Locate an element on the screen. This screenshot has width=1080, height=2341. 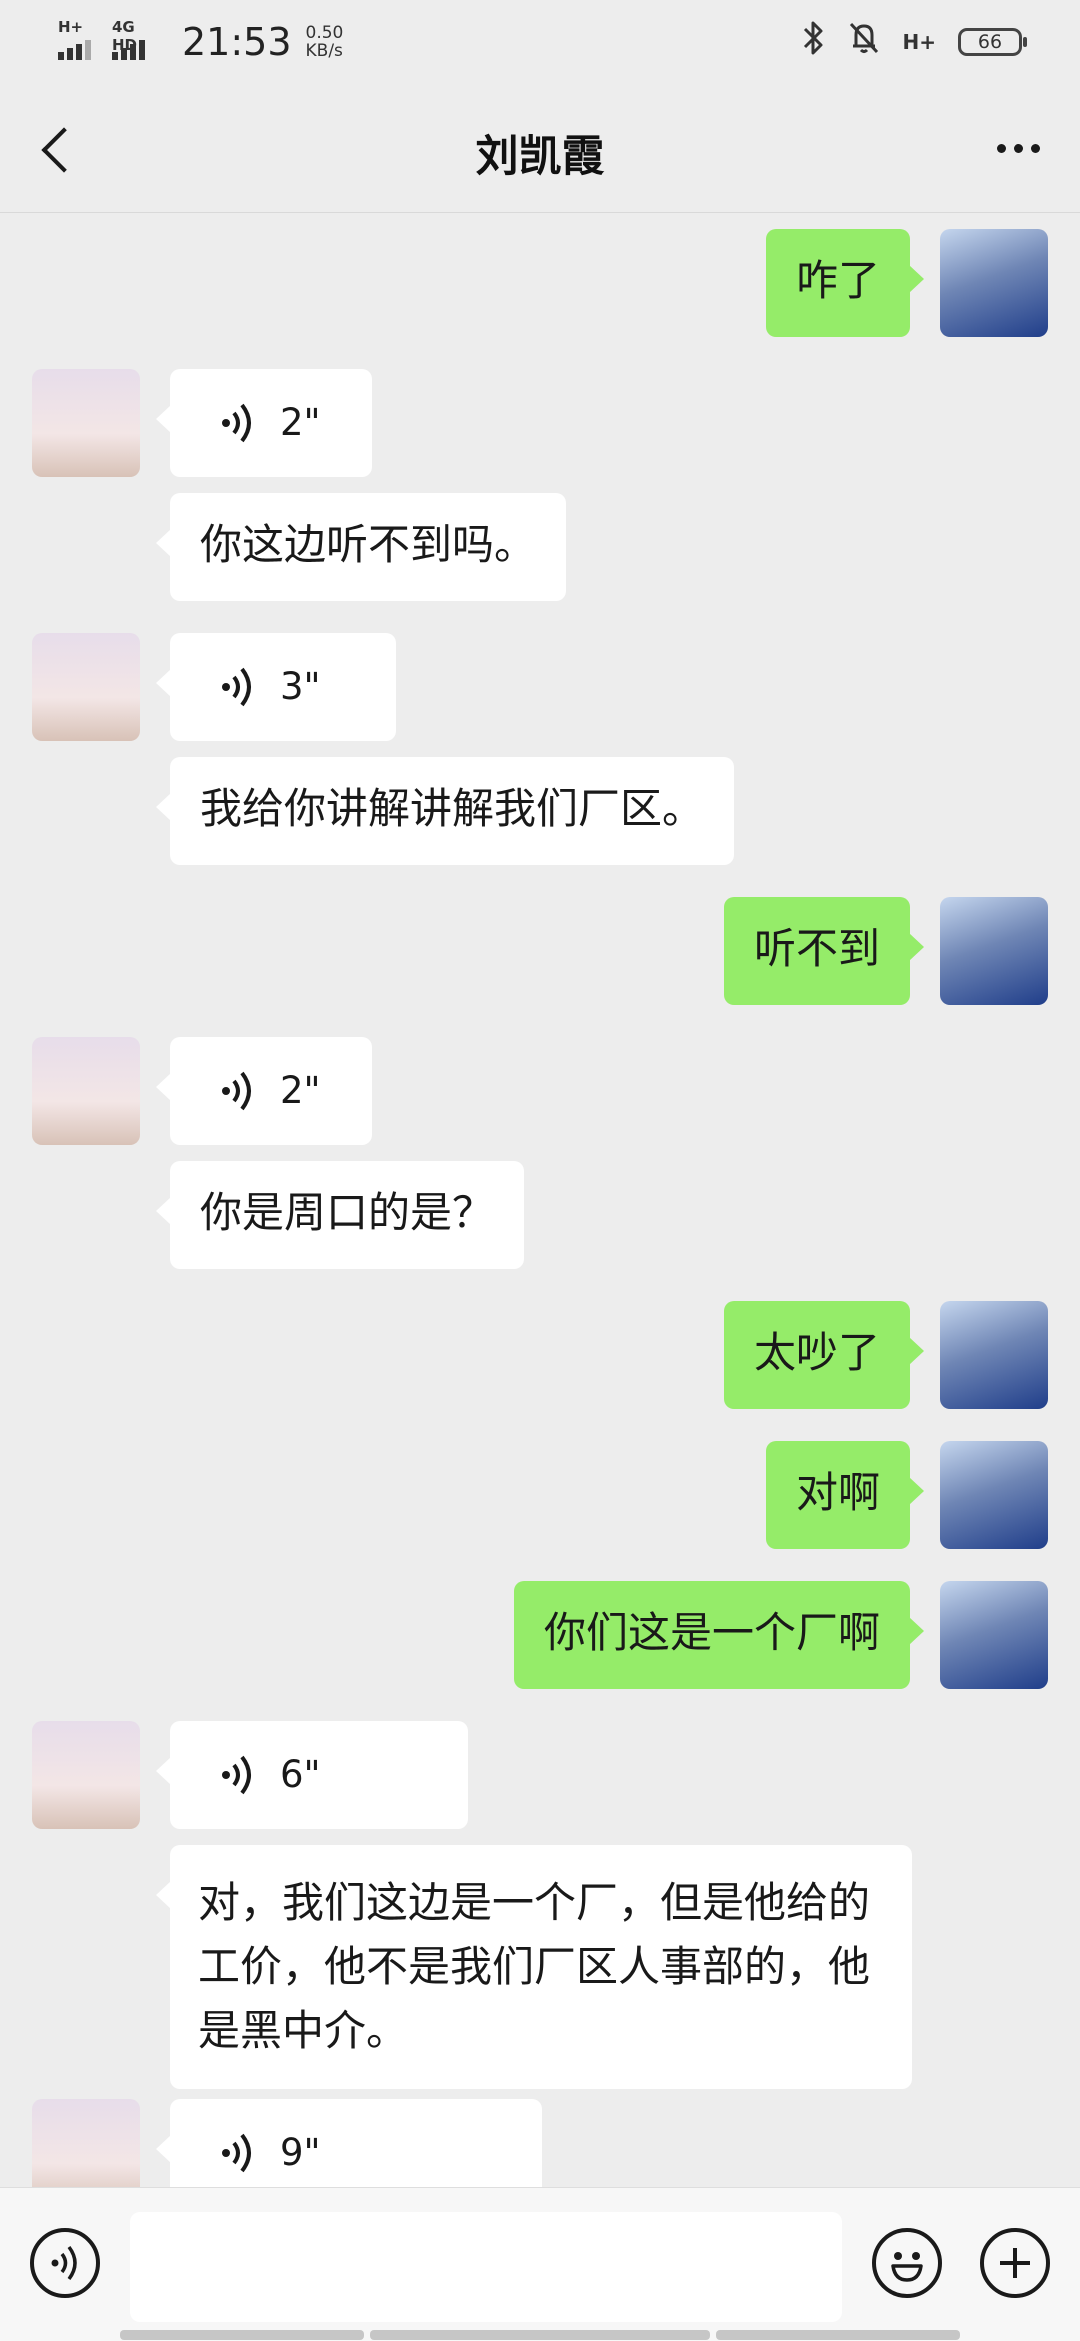
message-bubble-received: 你这边听不到吗。 is located at coordinates (361, 547).